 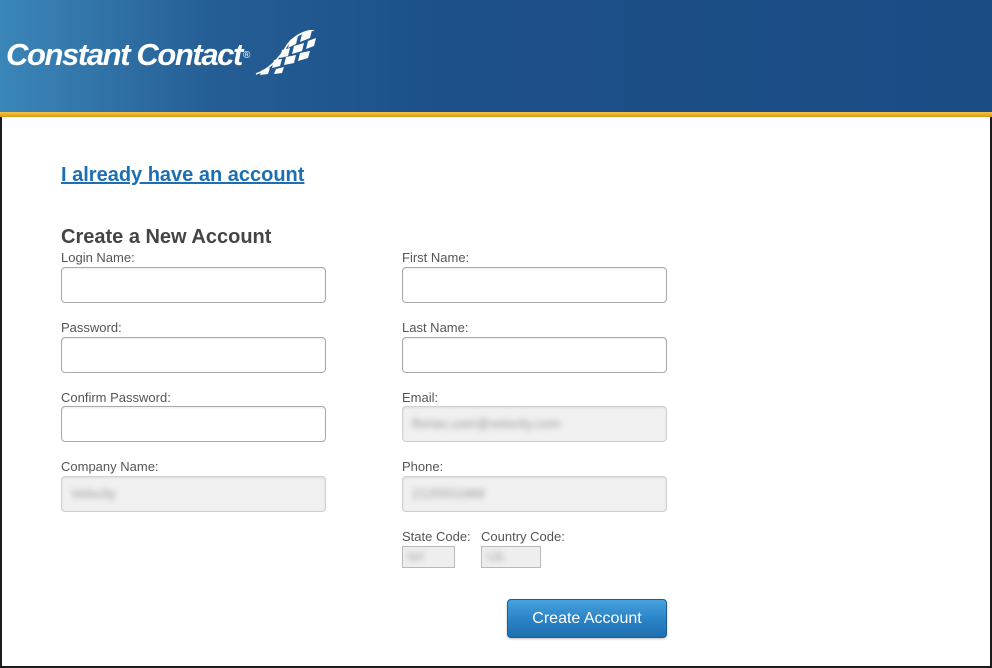 I want to click on state-code-label: State Code:, so click(x=436, y=536).